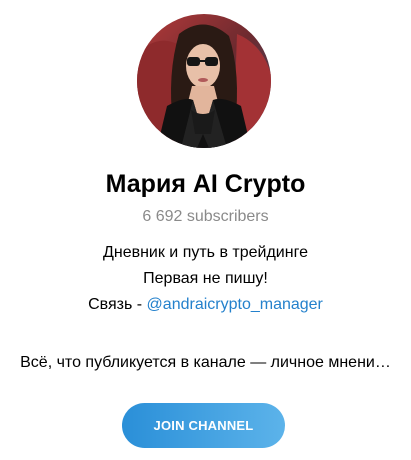 The image size is (411, 460). What do you see at coordinates (205, 184) in the screenshot?
I see `channel-title: Мария AI Crypto` at bounding box center [205, 184].